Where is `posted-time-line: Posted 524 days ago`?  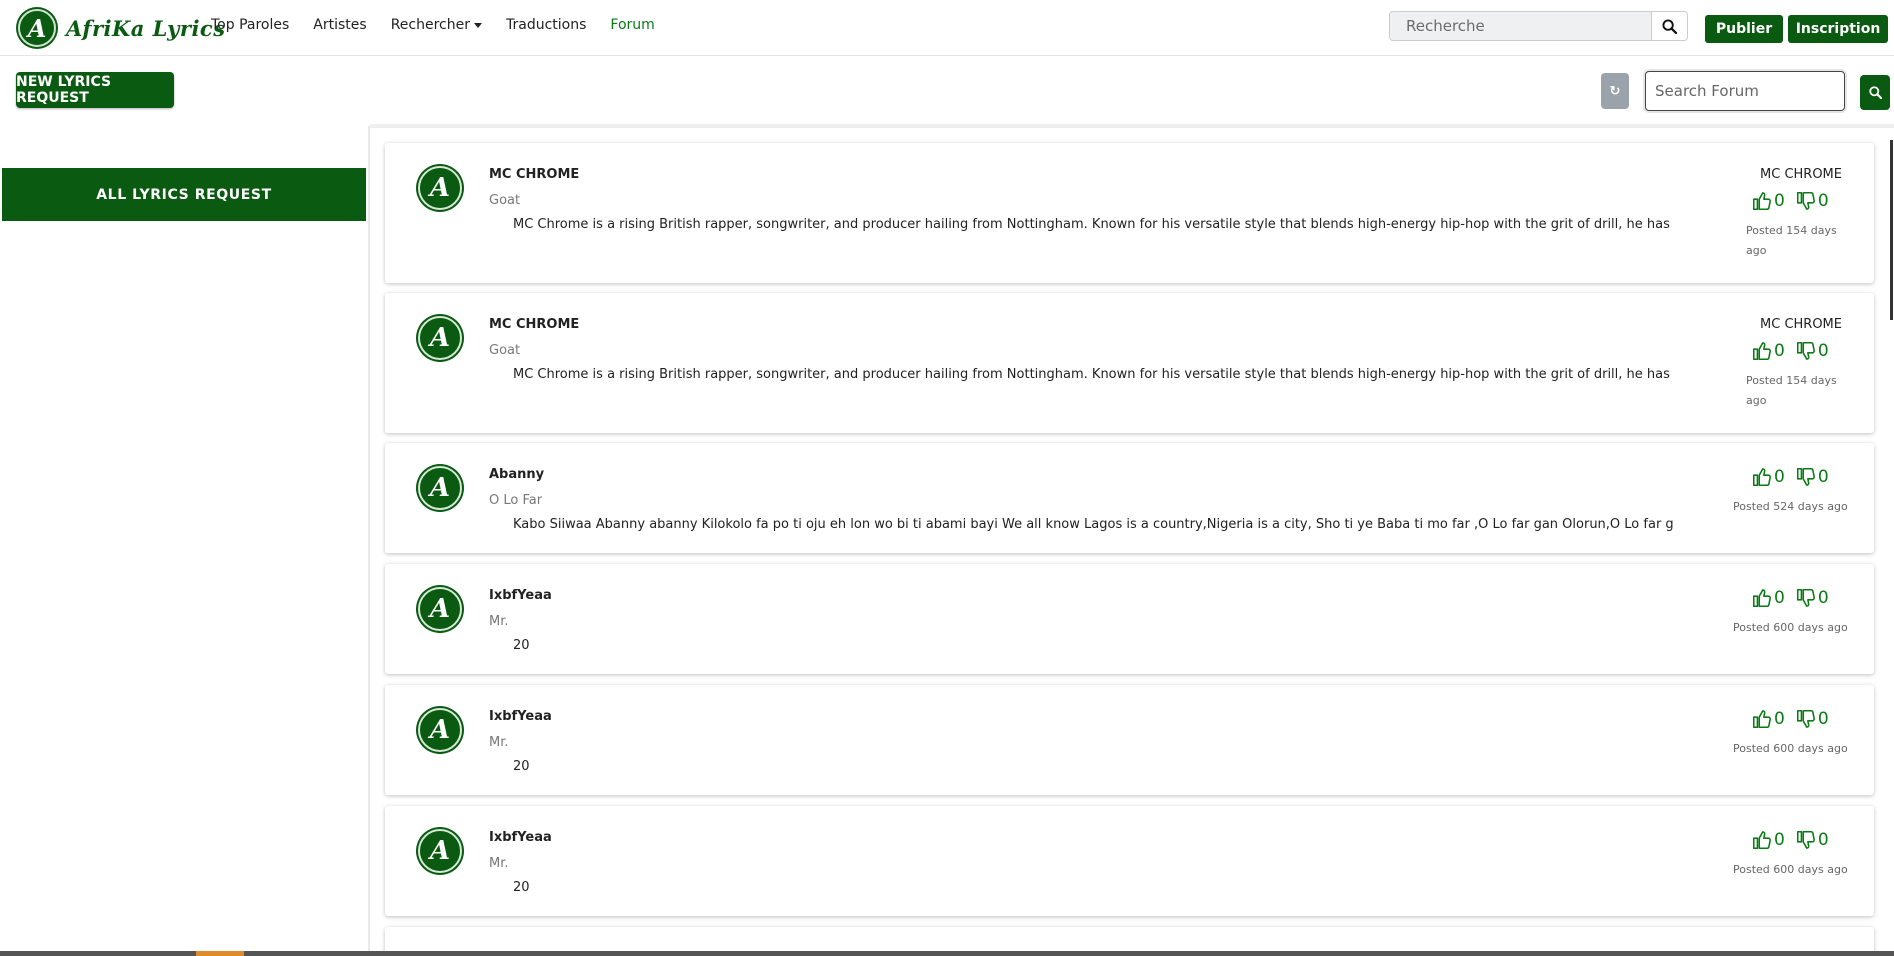
posted-time-line: Posted 524 days ago is located at coordinates (1790, 506).